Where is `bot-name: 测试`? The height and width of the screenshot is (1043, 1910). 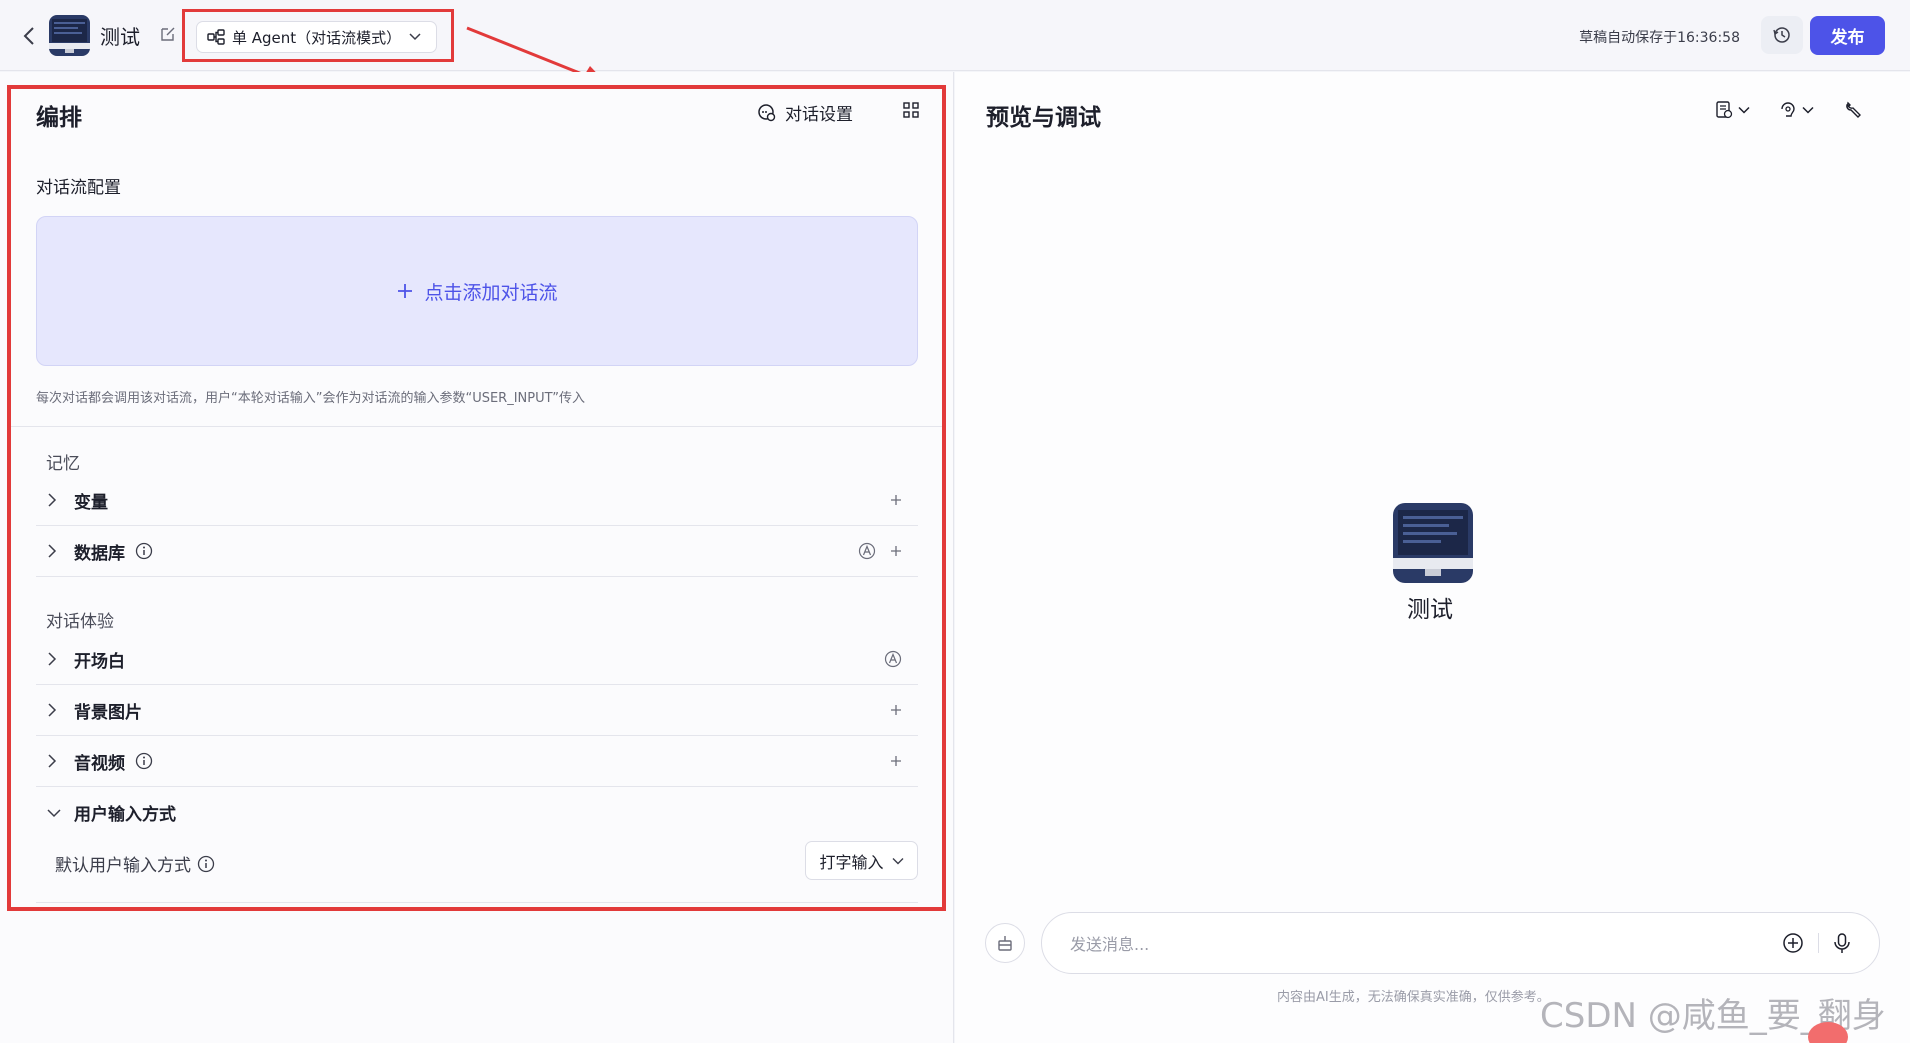 bot-name: 测试 is located at coordinates (1430, 610).